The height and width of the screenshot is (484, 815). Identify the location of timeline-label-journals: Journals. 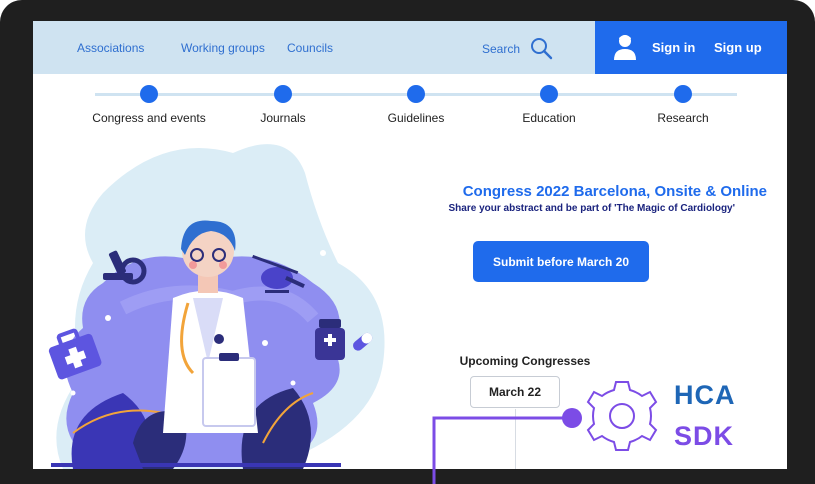
(282, 118).